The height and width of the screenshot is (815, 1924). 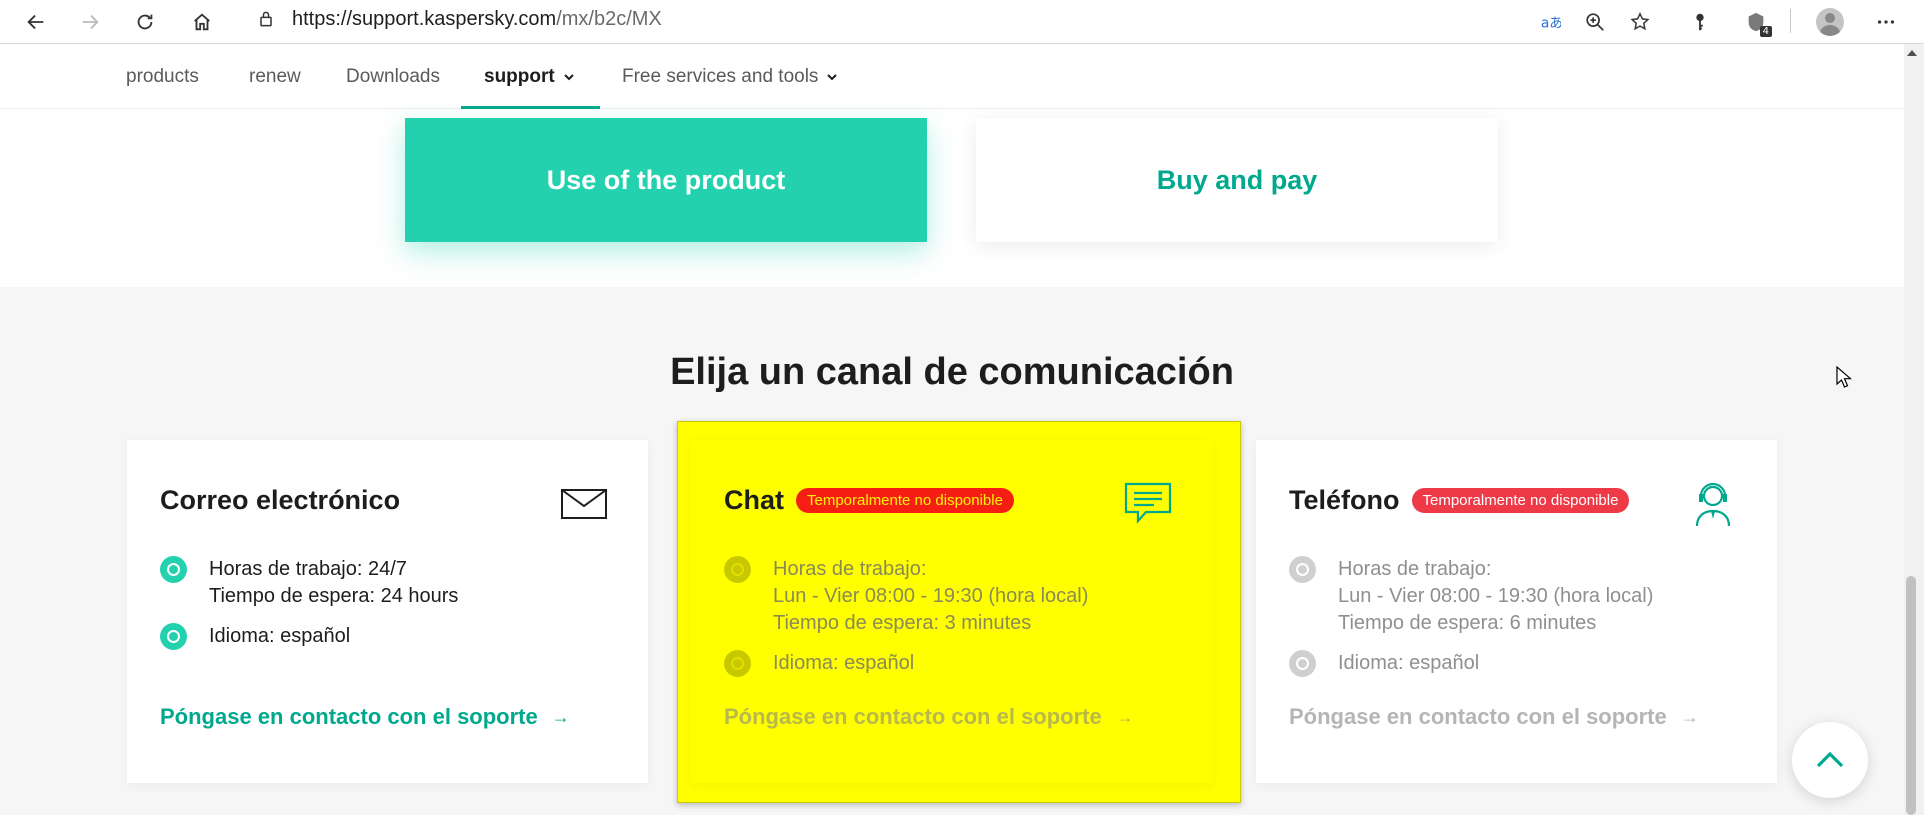 What do you see at coordinates (1886, 22) in the screenshot?
I see `more-icon` at bounding box center [1886, 22].